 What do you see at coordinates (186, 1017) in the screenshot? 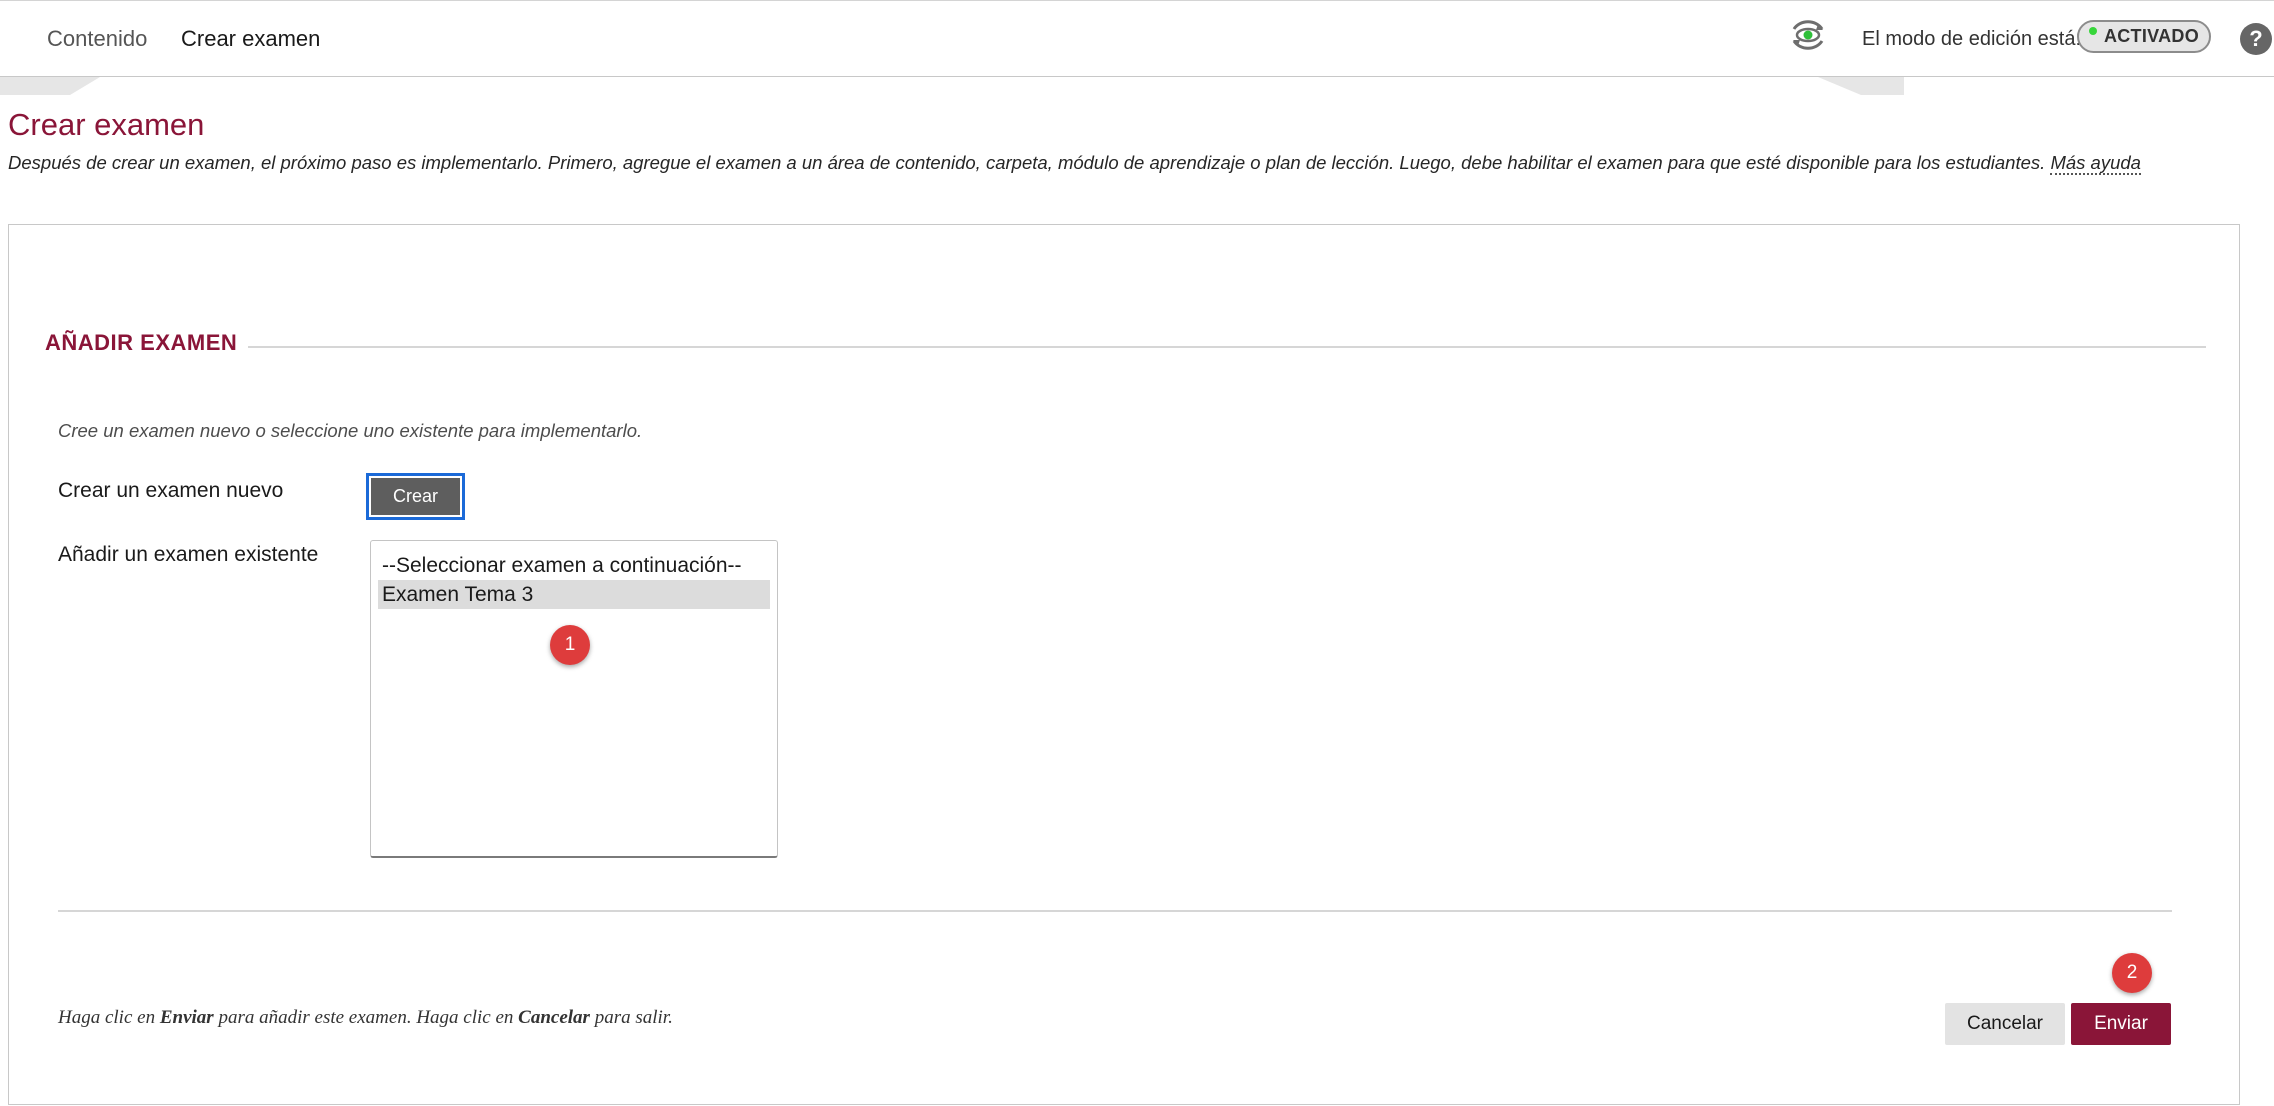
I see `footer-note-submit: Enviar` at bounding box center [186, 1017].